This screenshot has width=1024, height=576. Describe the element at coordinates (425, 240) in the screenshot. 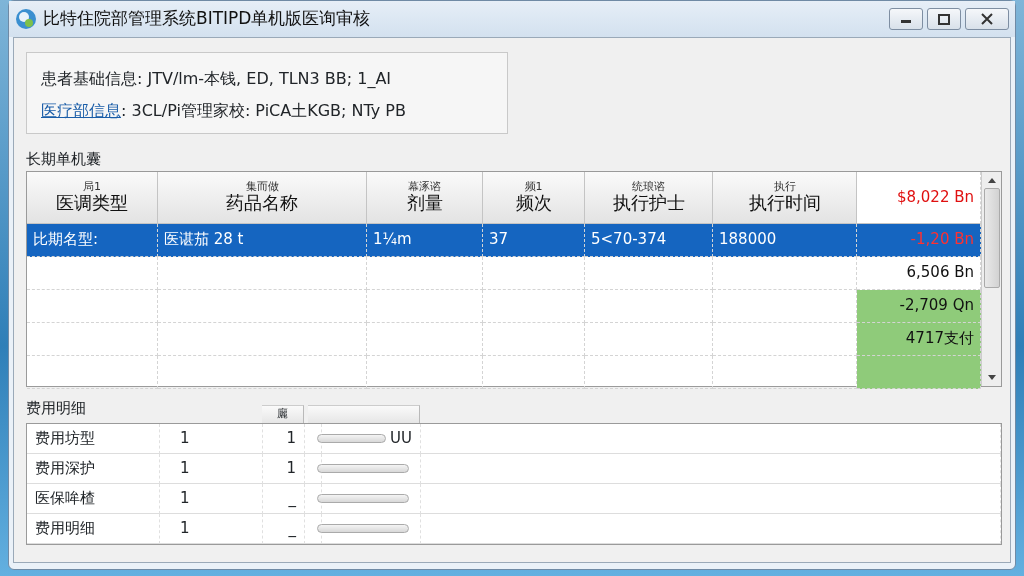

I see `table-cell: 1¼m` at that location.